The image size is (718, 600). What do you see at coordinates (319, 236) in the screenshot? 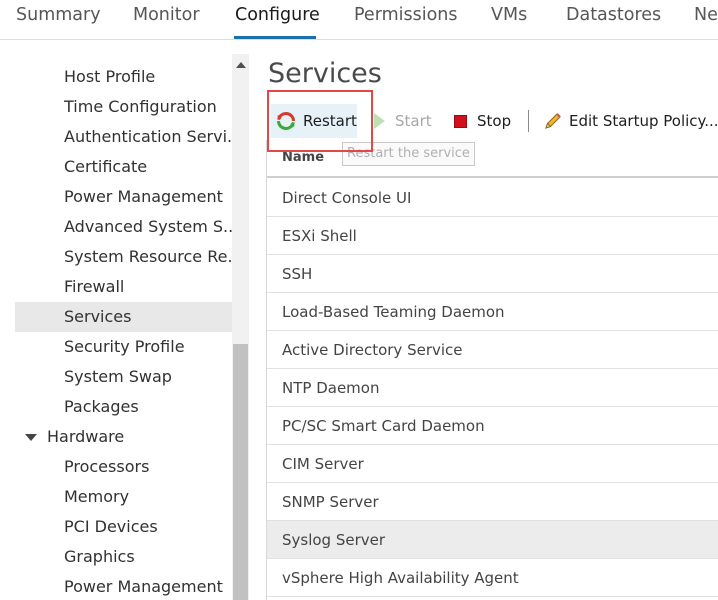
I see `service-name: ESXi Shell` at bounding box center [319, 236].